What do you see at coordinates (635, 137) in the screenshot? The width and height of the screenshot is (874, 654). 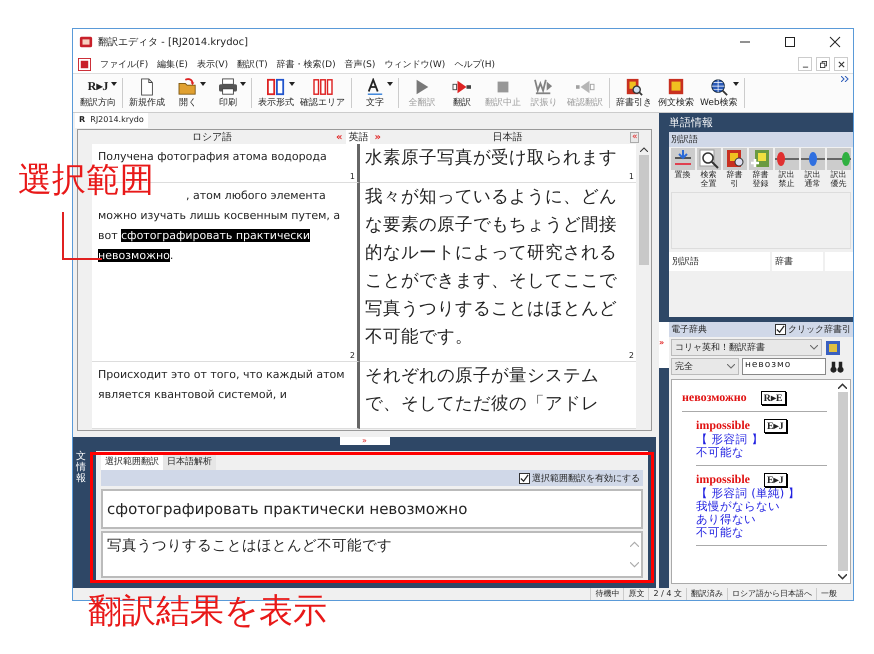 I see `collapse-button: «` at bounding box center [635, 137].